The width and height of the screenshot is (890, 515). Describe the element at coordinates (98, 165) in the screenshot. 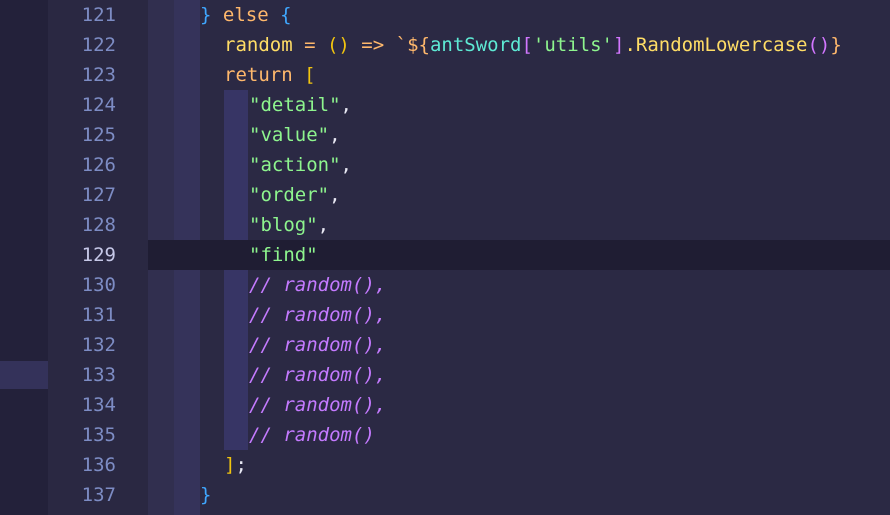

I see `line-number: 126` at that location.